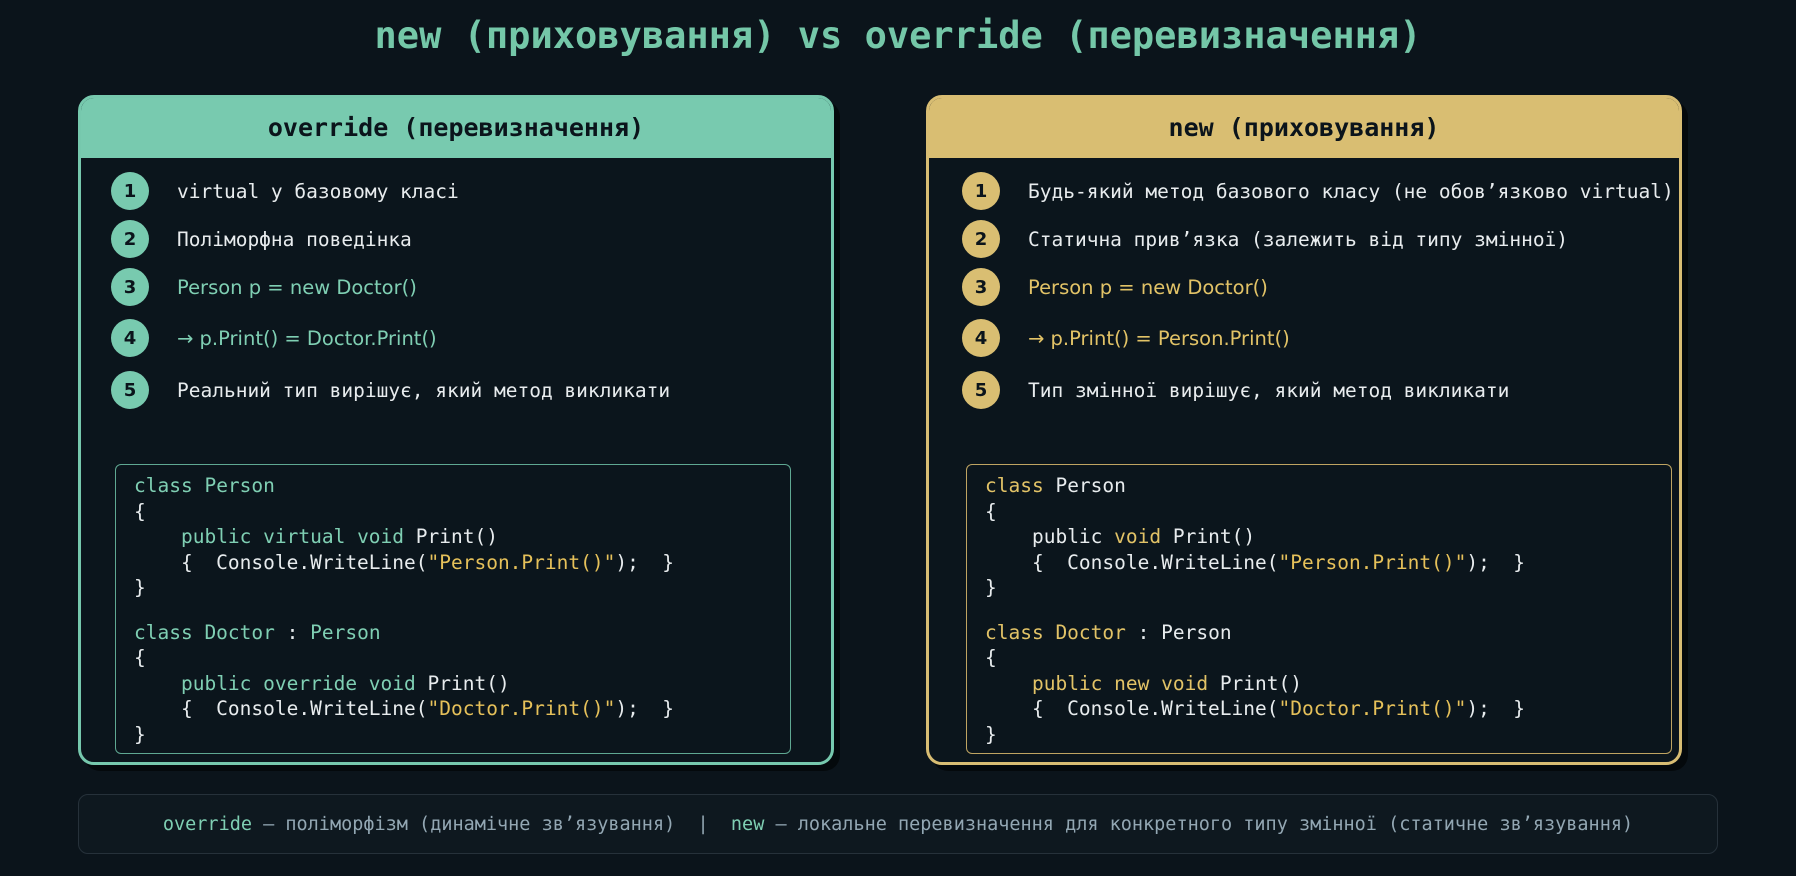  I want to click on code-line: public void Print(), so click(1328, 537).